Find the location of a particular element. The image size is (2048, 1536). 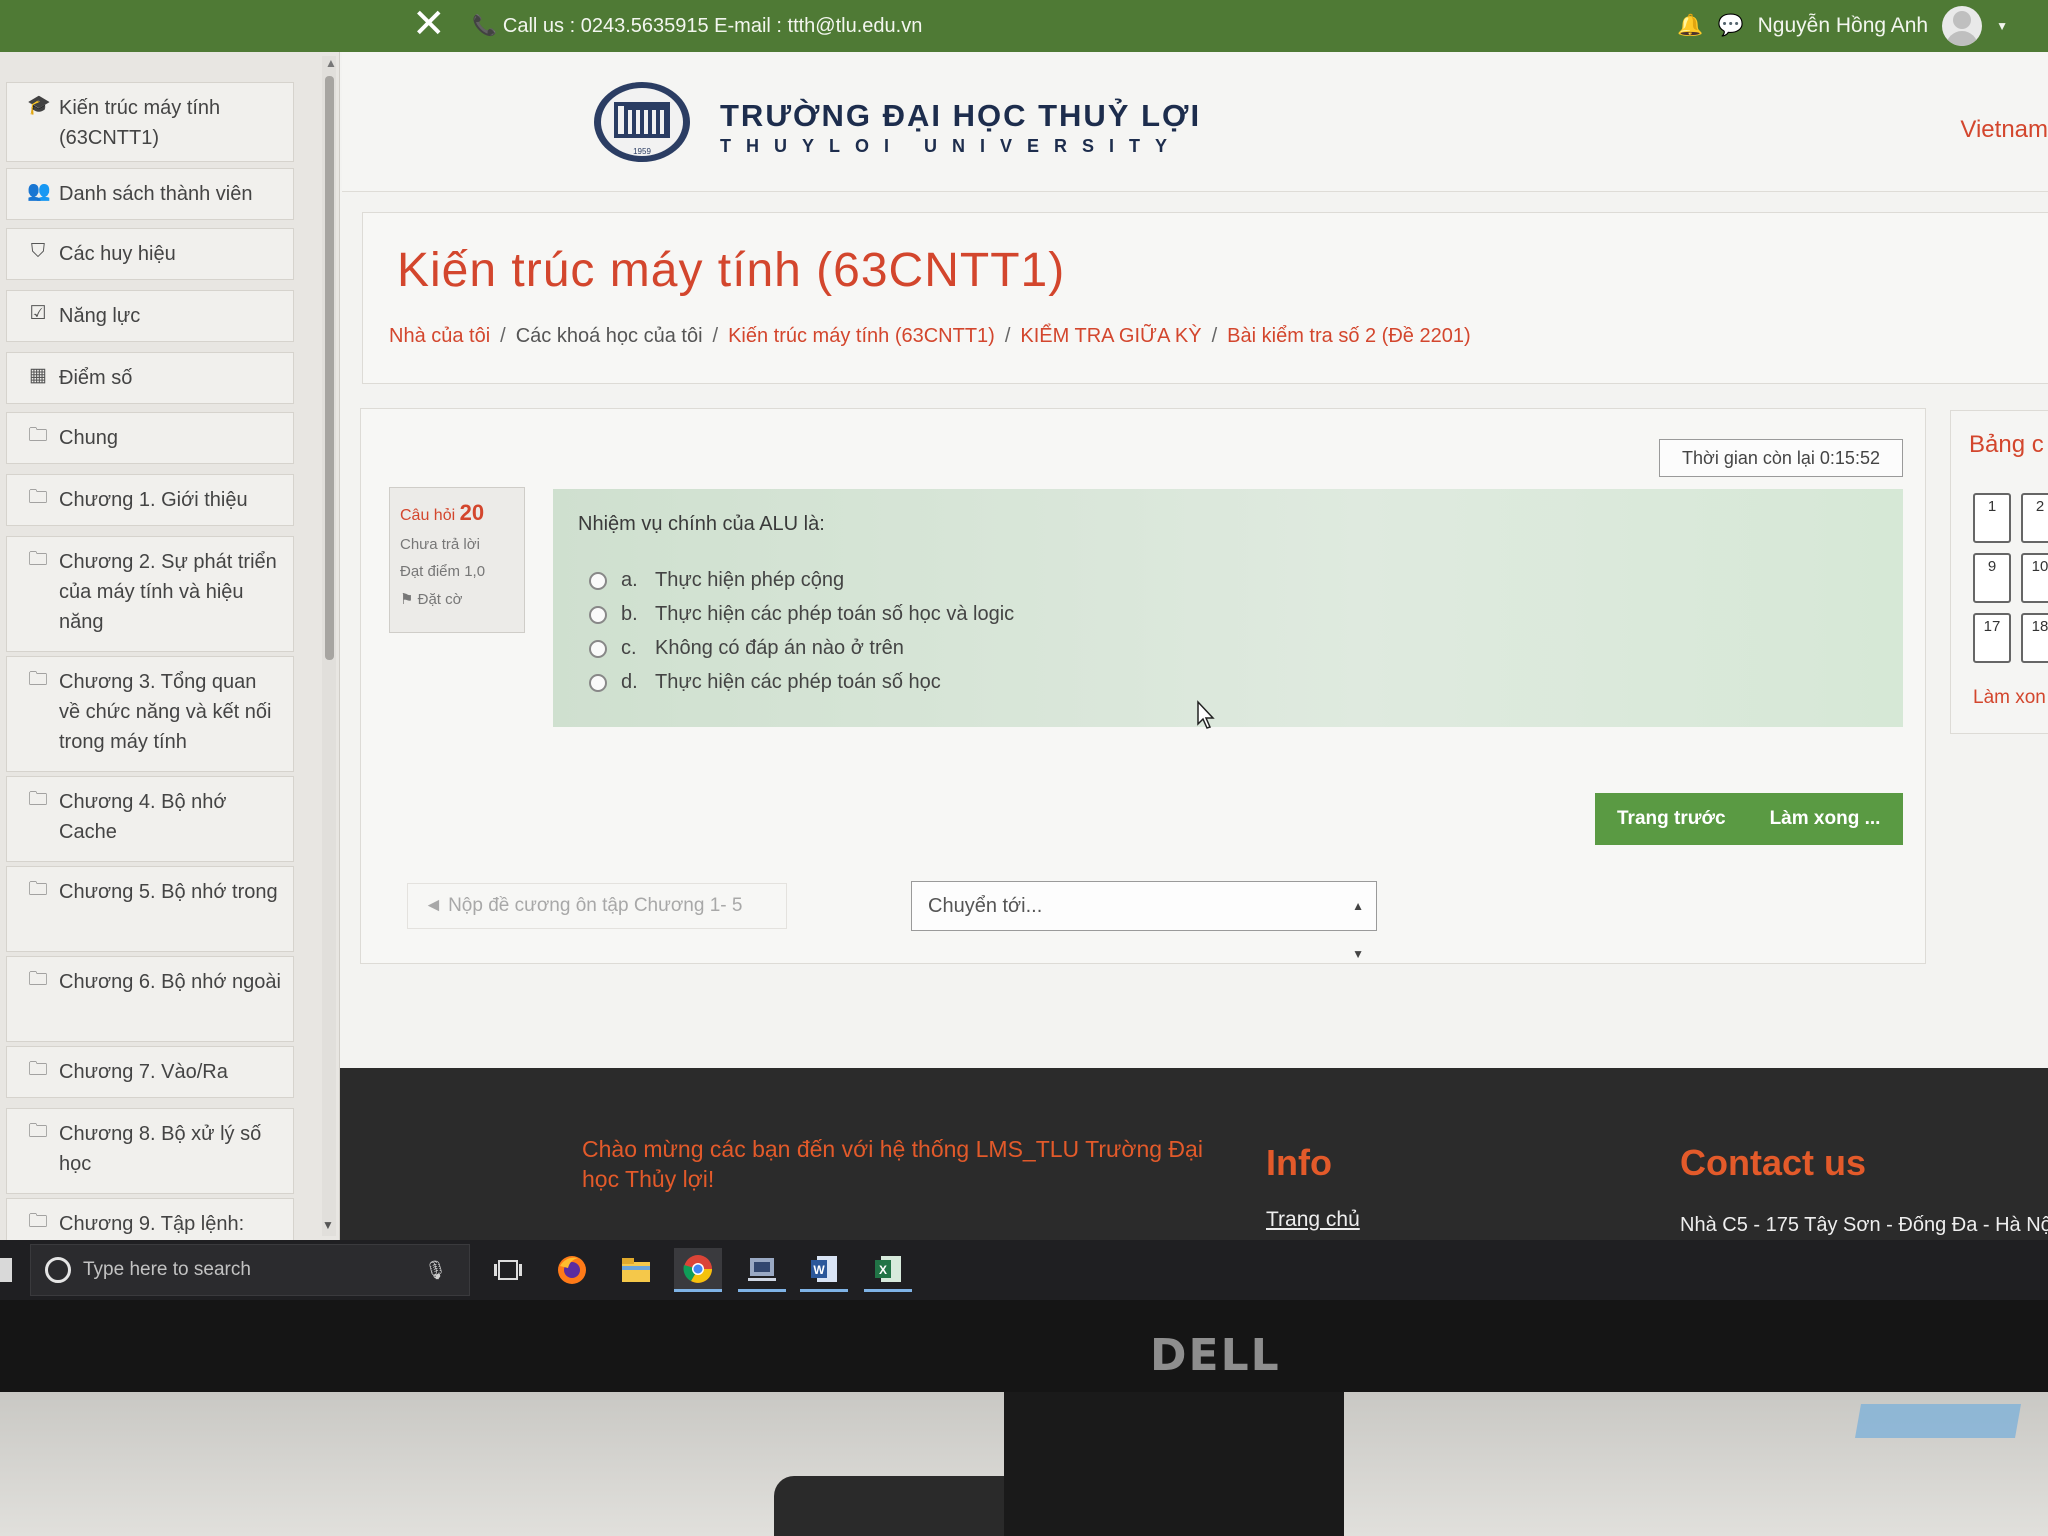

answer-option-a: a. Thực hiện phép cộng is located at coordinates (716, 580).